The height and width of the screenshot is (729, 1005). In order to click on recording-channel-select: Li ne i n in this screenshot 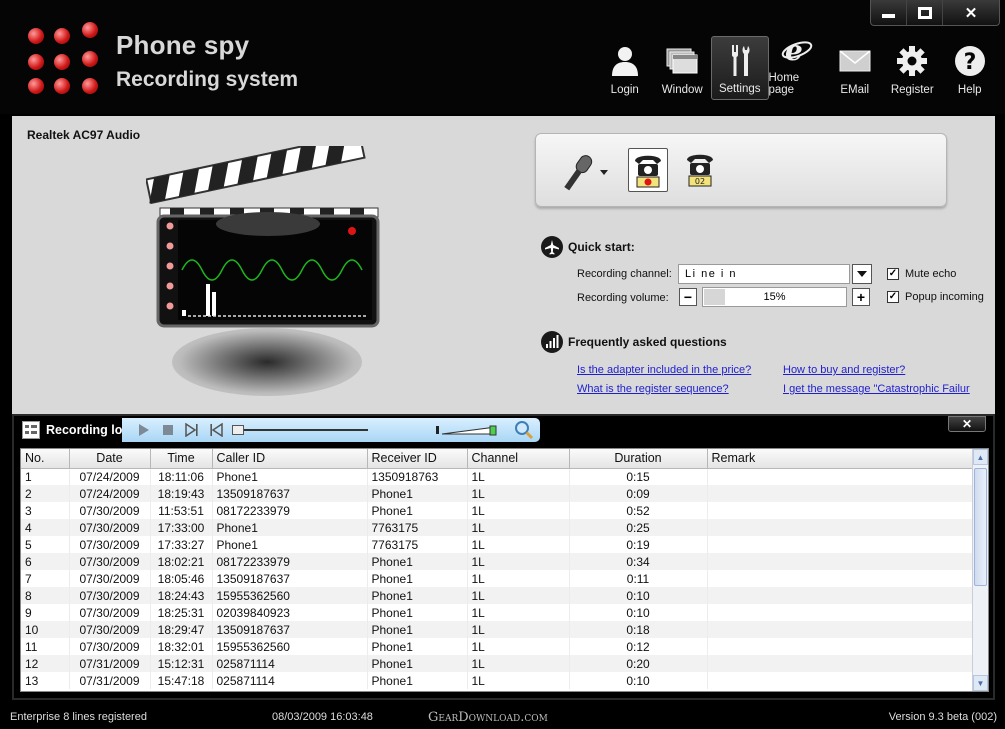, I will do `click(764, 274)`.